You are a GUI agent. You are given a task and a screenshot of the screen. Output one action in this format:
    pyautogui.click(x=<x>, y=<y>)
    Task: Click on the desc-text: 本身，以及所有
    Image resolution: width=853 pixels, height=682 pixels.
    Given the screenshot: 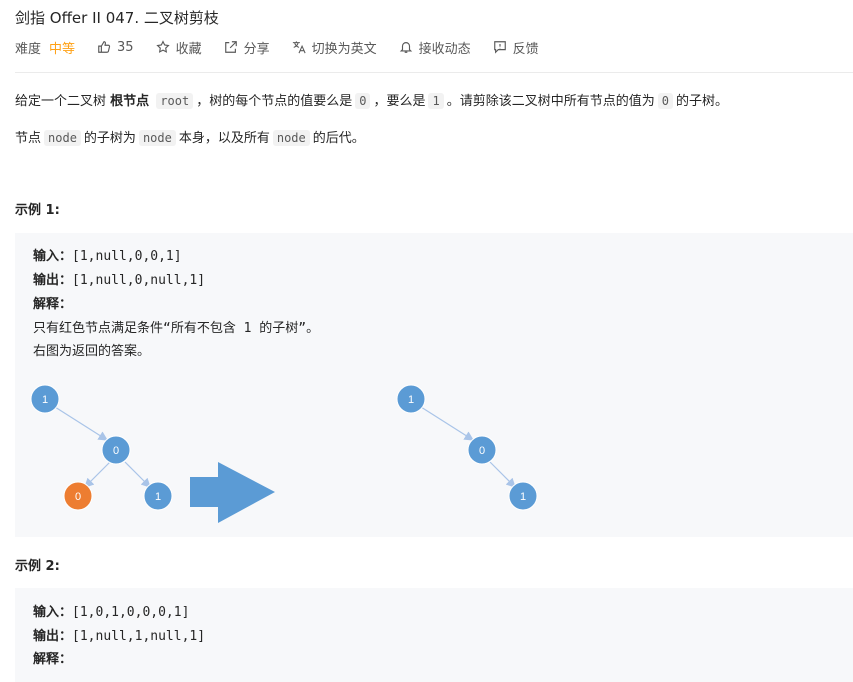 What is the action you would take?
    pyautogui.click(x=224, y=138)
    